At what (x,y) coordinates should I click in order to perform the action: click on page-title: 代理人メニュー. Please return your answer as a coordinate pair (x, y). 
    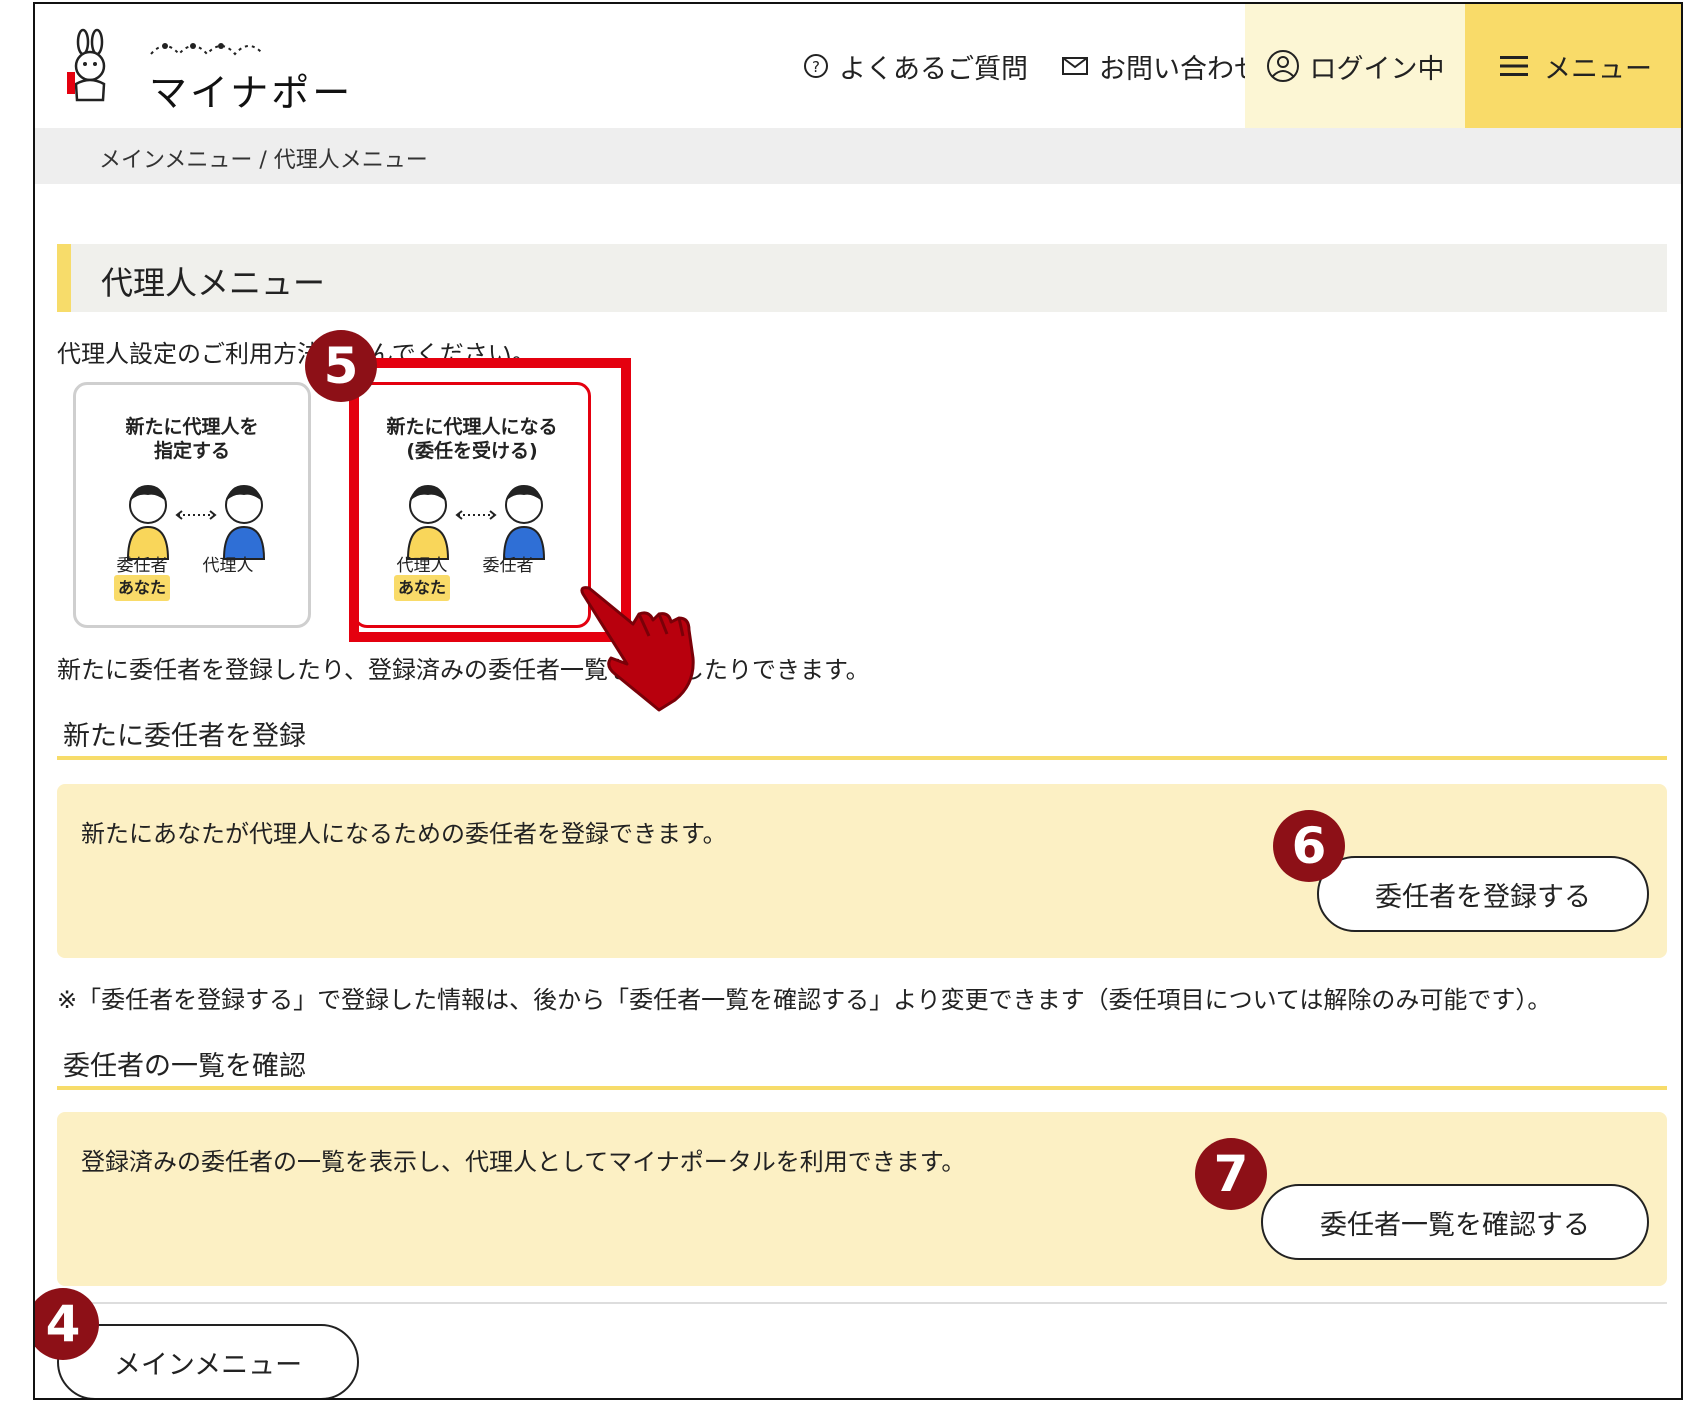
    Looking at the image, I should click on (213, 283).